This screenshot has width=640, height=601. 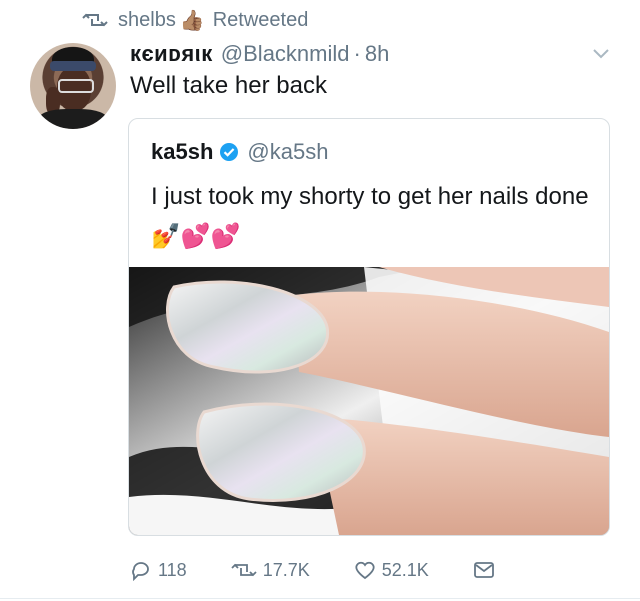 I want to click on retweet-icon, so click(x=95, y=20).